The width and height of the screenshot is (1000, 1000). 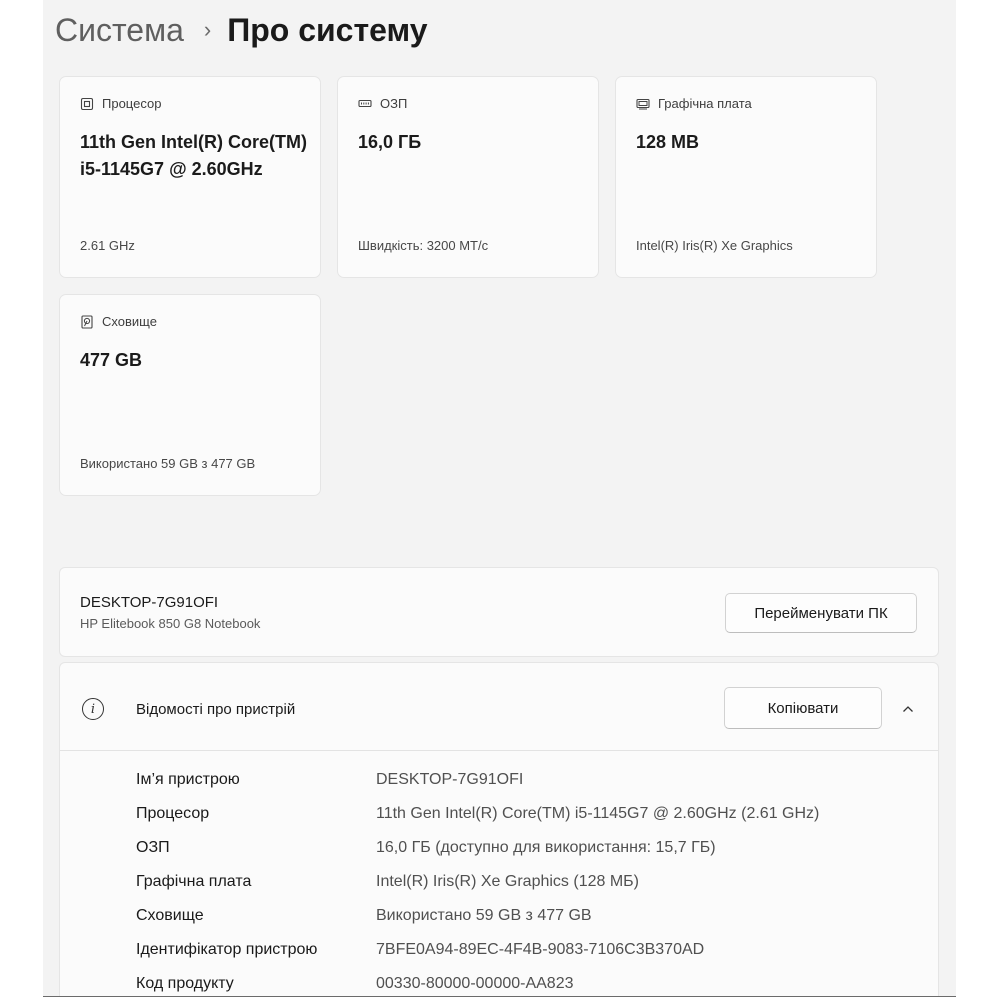 What do you see at coordinates (714, 245) in the screenshot?
I see `graphics-card-name: Intel(R) Iris(R) Xe Graphics` at bounding box center [714, 245].